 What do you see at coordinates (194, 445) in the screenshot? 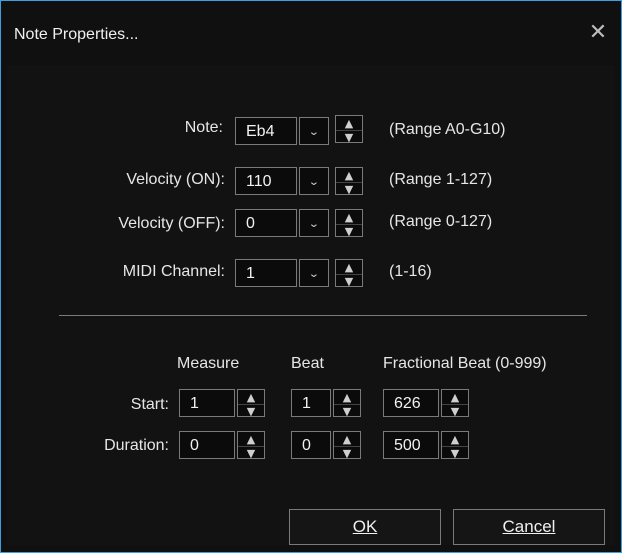
I see `duration-measure-value: 0` at bounding box center [194, 445].